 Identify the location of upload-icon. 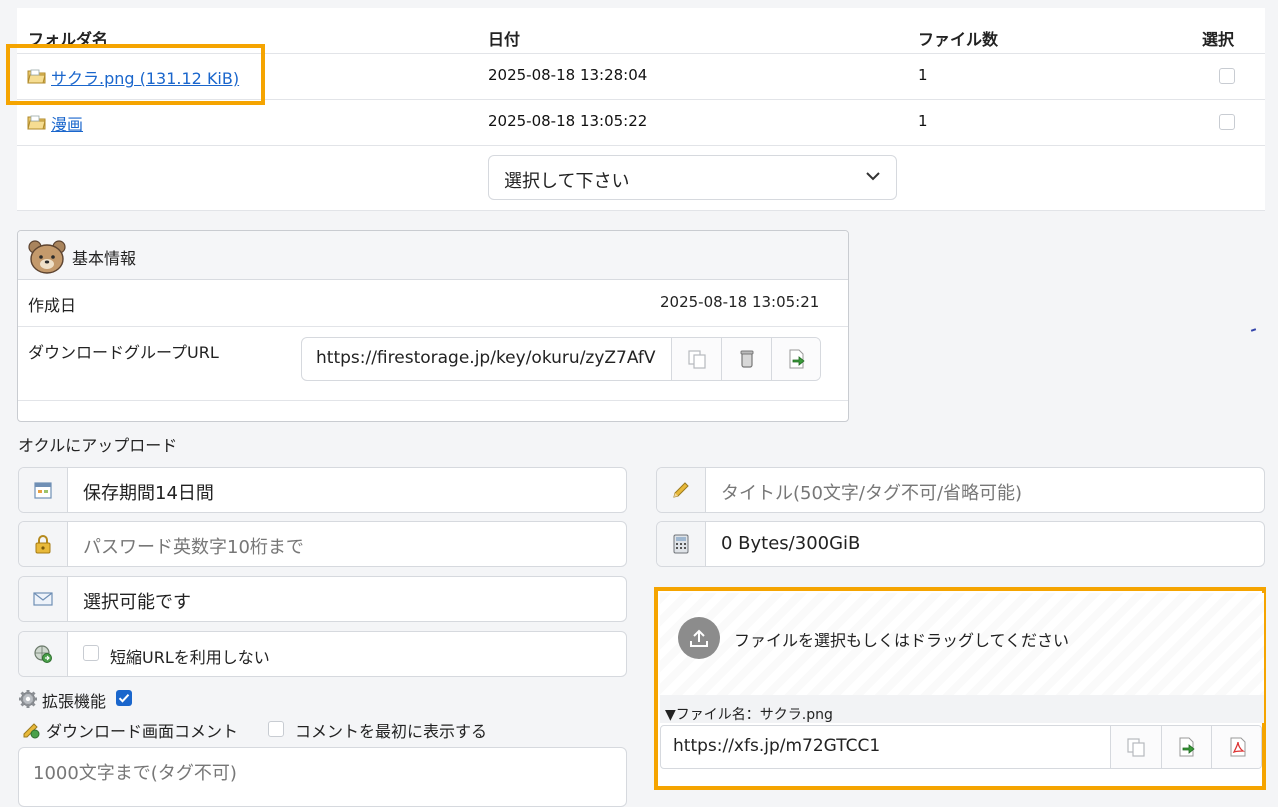
(699, 638).